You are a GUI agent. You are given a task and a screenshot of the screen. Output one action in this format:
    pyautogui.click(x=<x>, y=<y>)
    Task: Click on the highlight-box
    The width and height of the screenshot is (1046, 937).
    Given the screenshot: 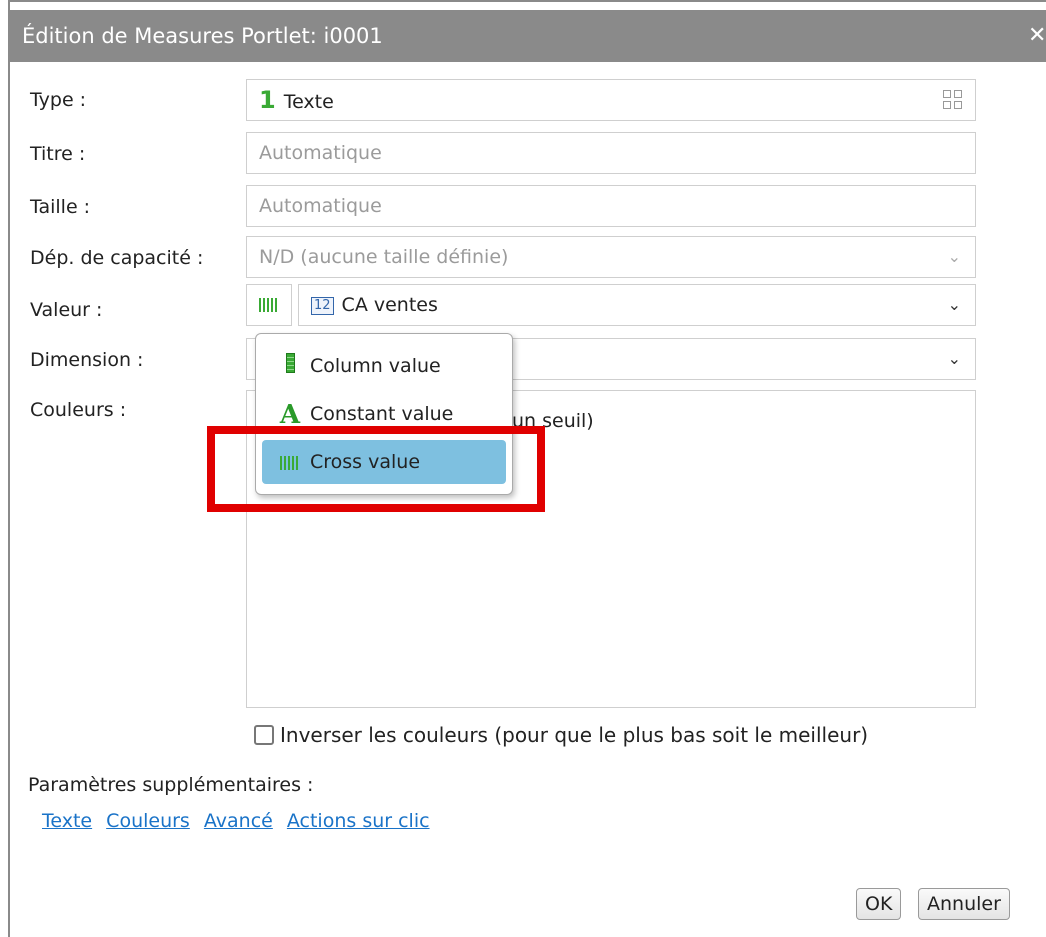 What is the action you would take?
    pyautogui.click(x=376, y=469)
    